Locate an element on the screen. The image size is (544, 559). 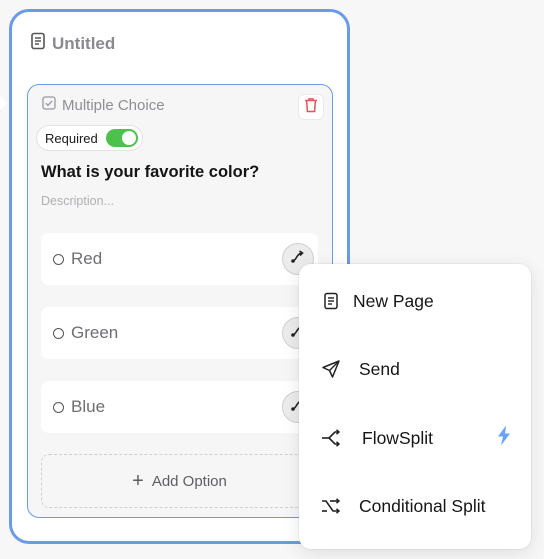
trash-icon is located at coordinates (311, 107).